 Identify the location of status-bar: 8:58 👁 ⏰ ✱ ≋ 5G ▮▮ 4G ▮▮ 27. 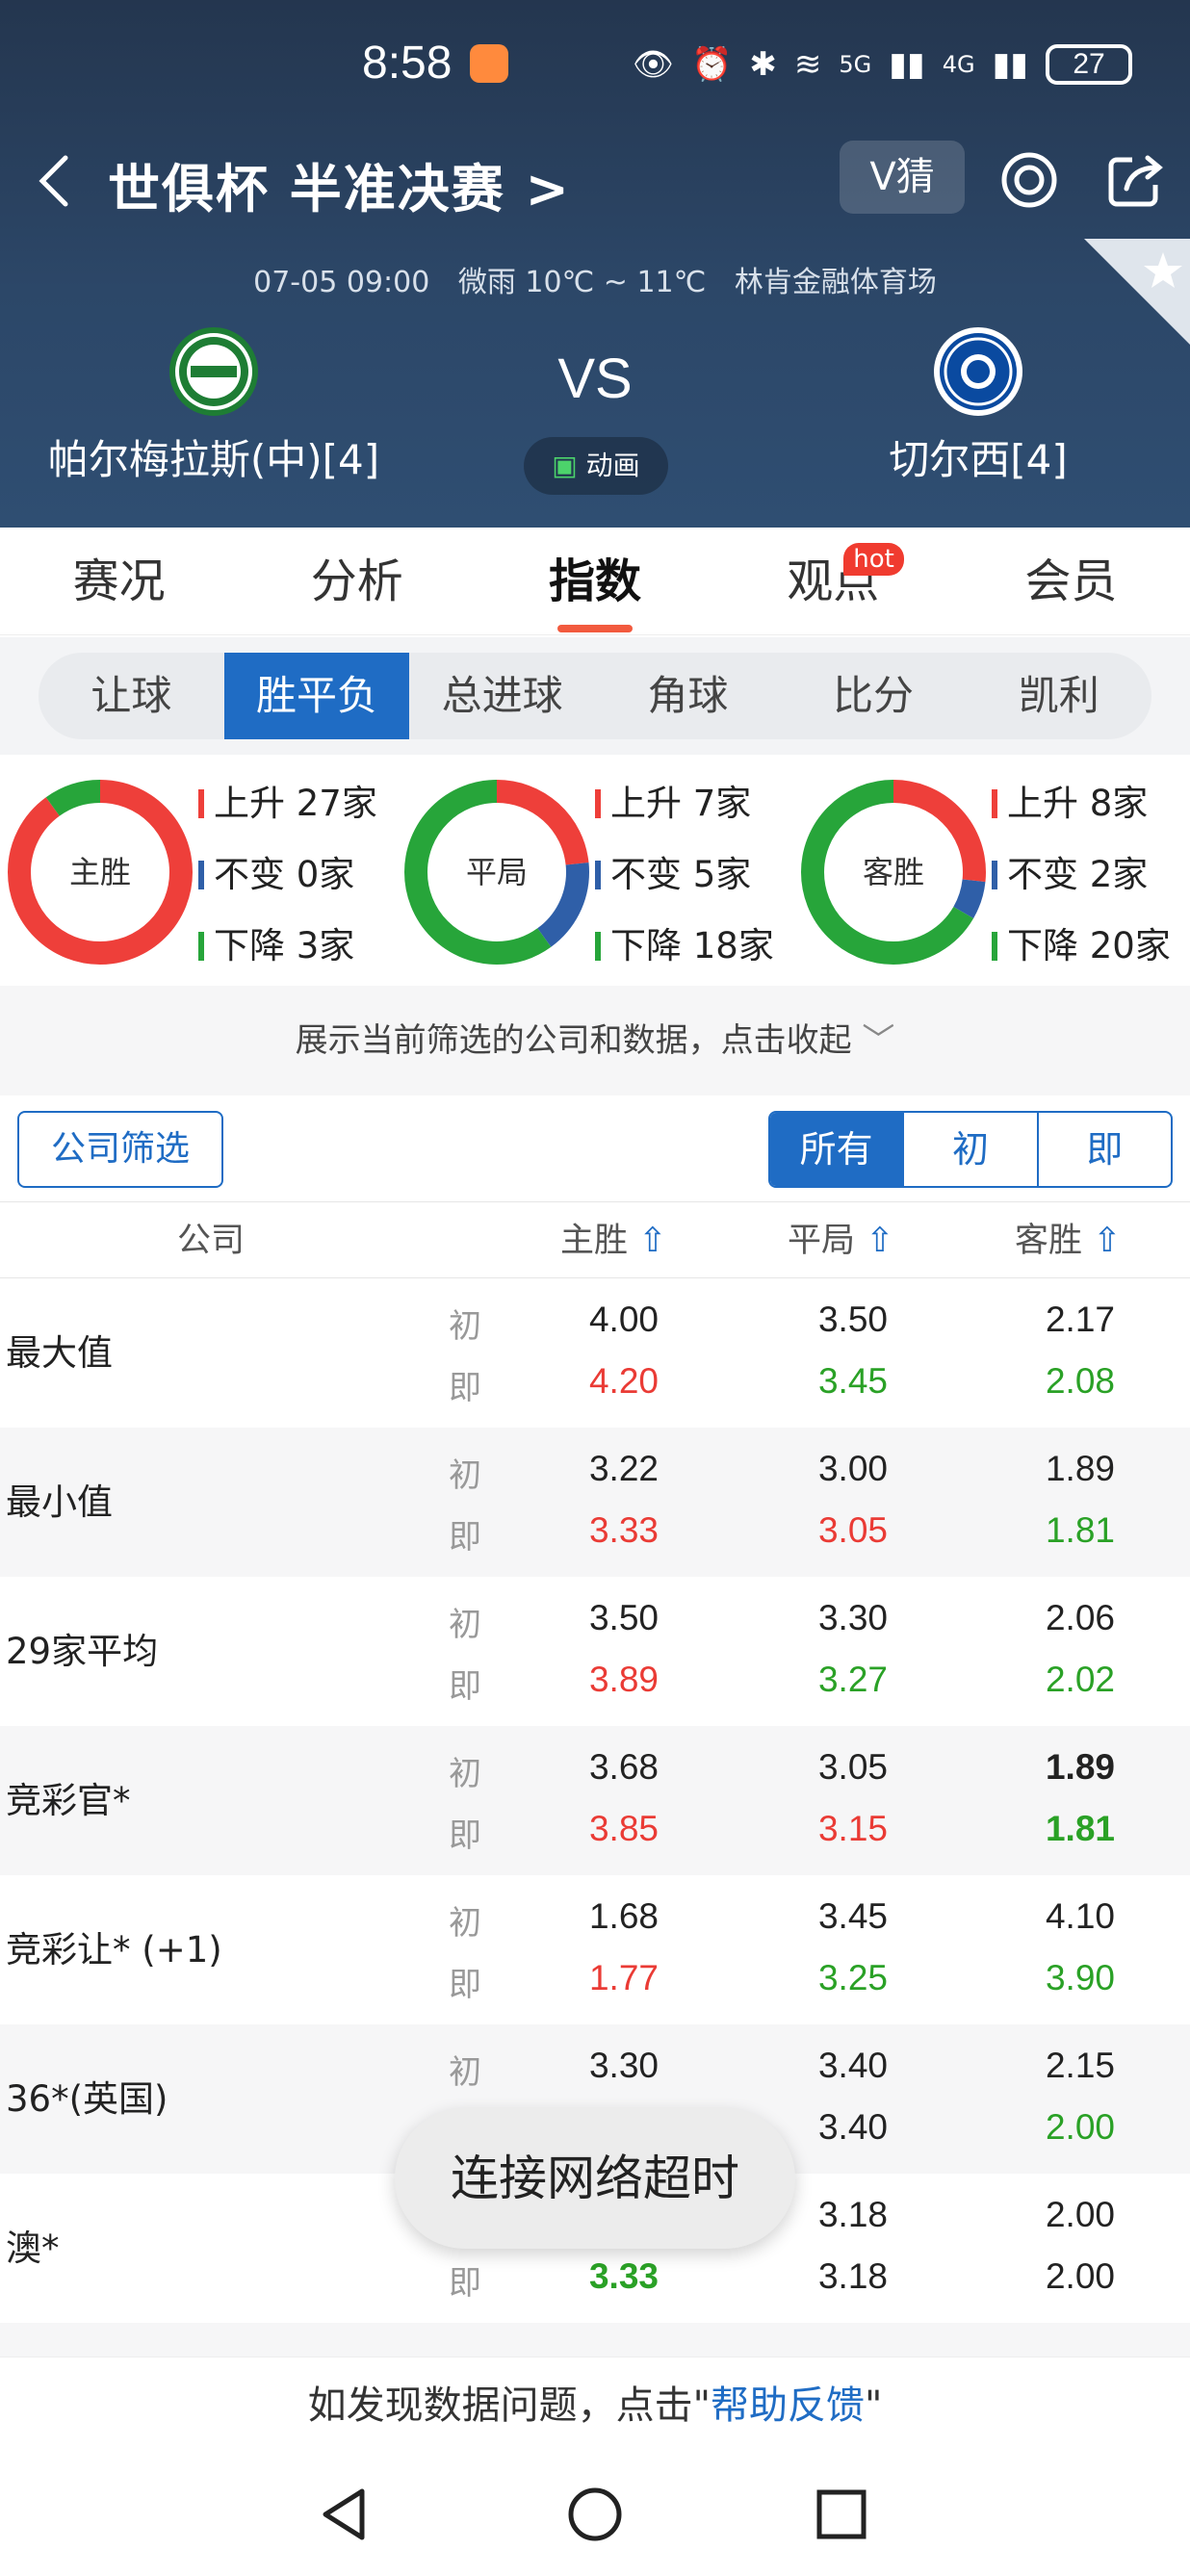
(595, 65).